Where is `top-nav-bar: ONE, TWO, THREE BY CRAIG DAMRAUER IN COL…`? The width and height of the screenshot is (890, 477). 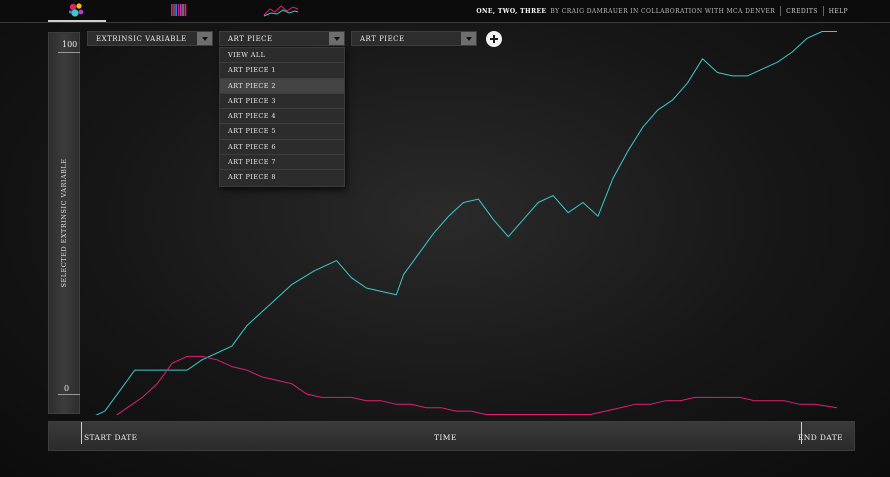
top-nav-bar: ONE, TWO, THREE BY CRAIG DAMRAUER IN COL… is located at coordinates (445, 11).